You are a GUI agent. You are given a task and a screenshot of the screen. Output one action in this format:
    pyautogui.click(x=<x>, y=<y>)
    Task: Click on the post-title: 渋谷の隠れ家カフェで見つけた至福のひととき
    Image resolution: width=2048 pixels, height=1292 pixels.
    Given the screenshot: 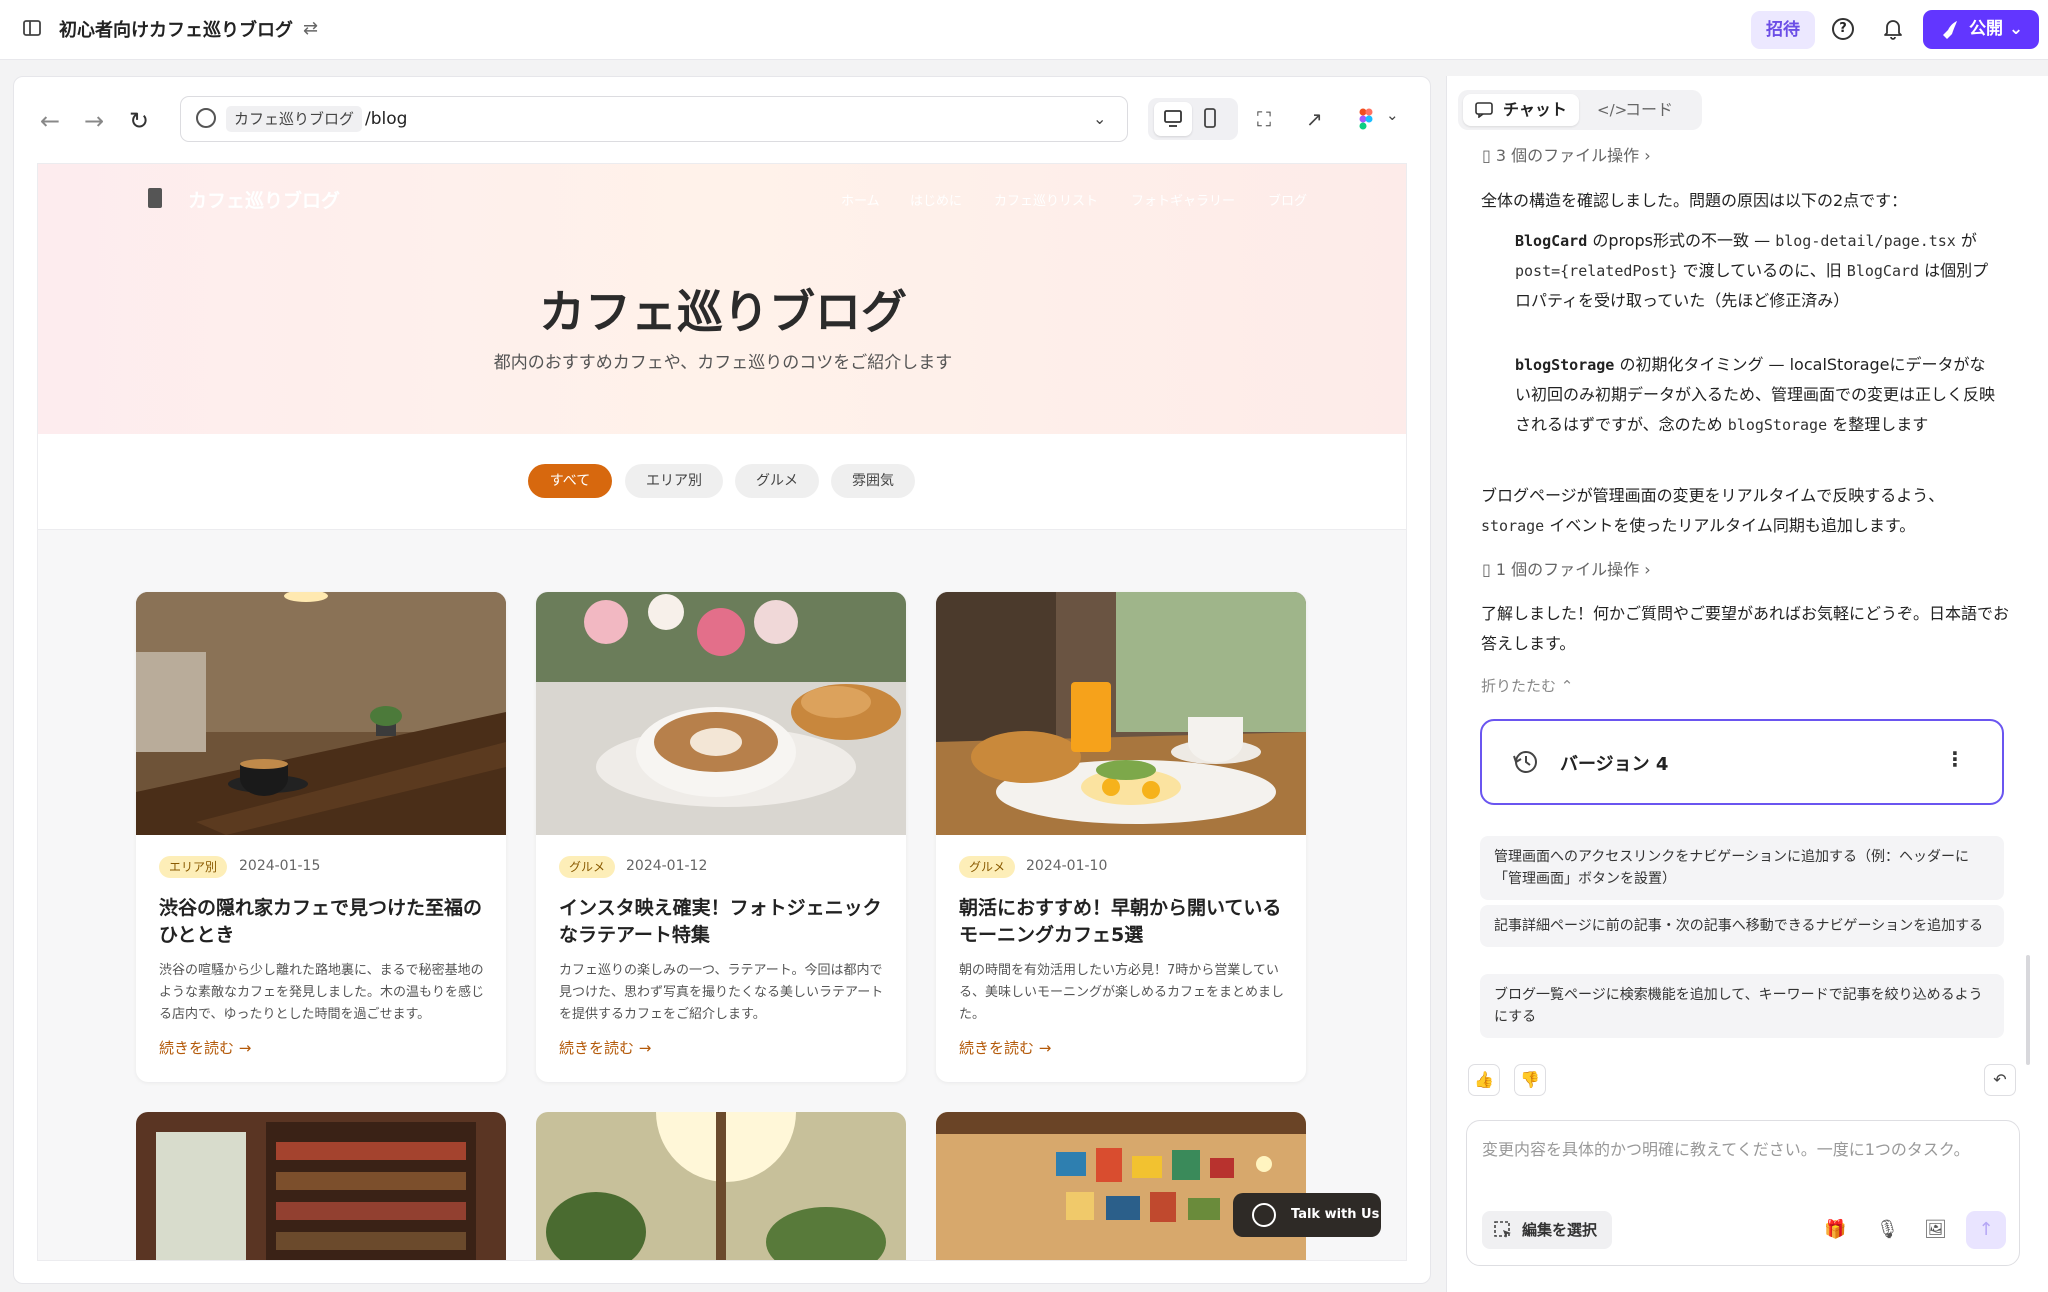 What is the action you would take?
    pyautogui.click(x=326, y=922)
    